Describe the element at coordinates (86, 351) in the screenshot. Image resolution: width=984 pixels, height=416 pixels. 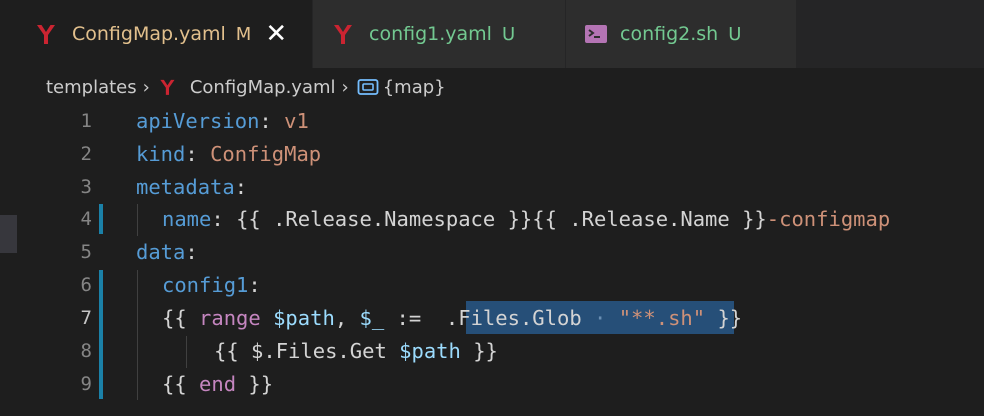
I see `line-number: 8` at that location.